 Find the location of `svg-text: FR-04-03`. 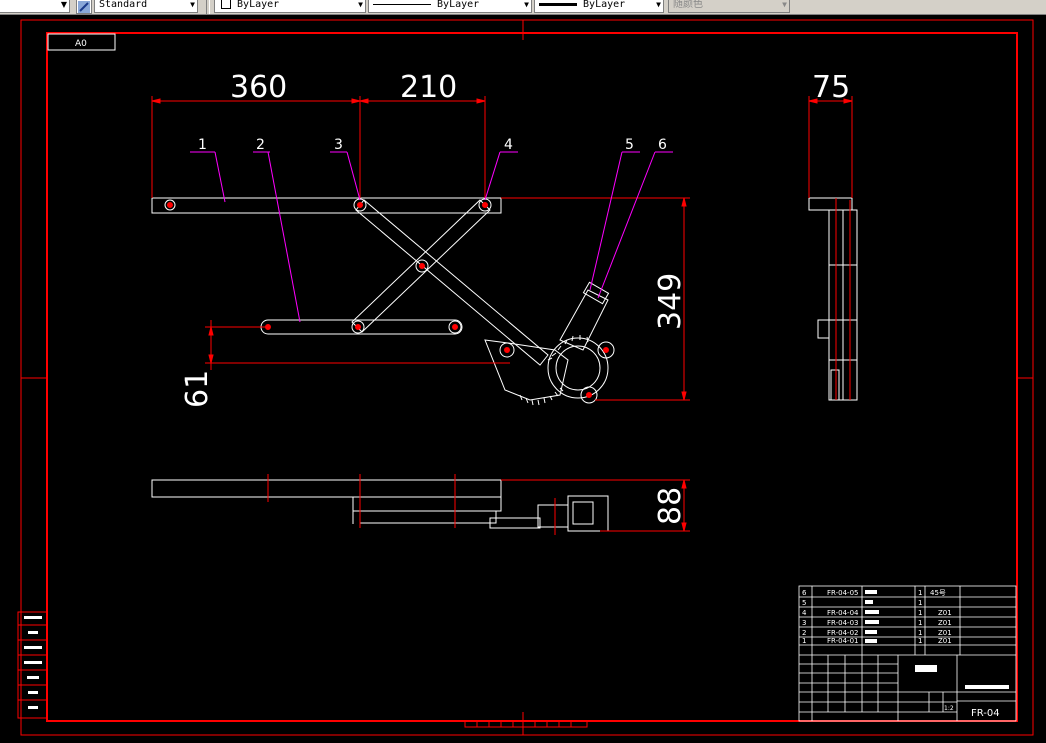

svg-text: FR-04-03 is located at coordinates (842, 623).